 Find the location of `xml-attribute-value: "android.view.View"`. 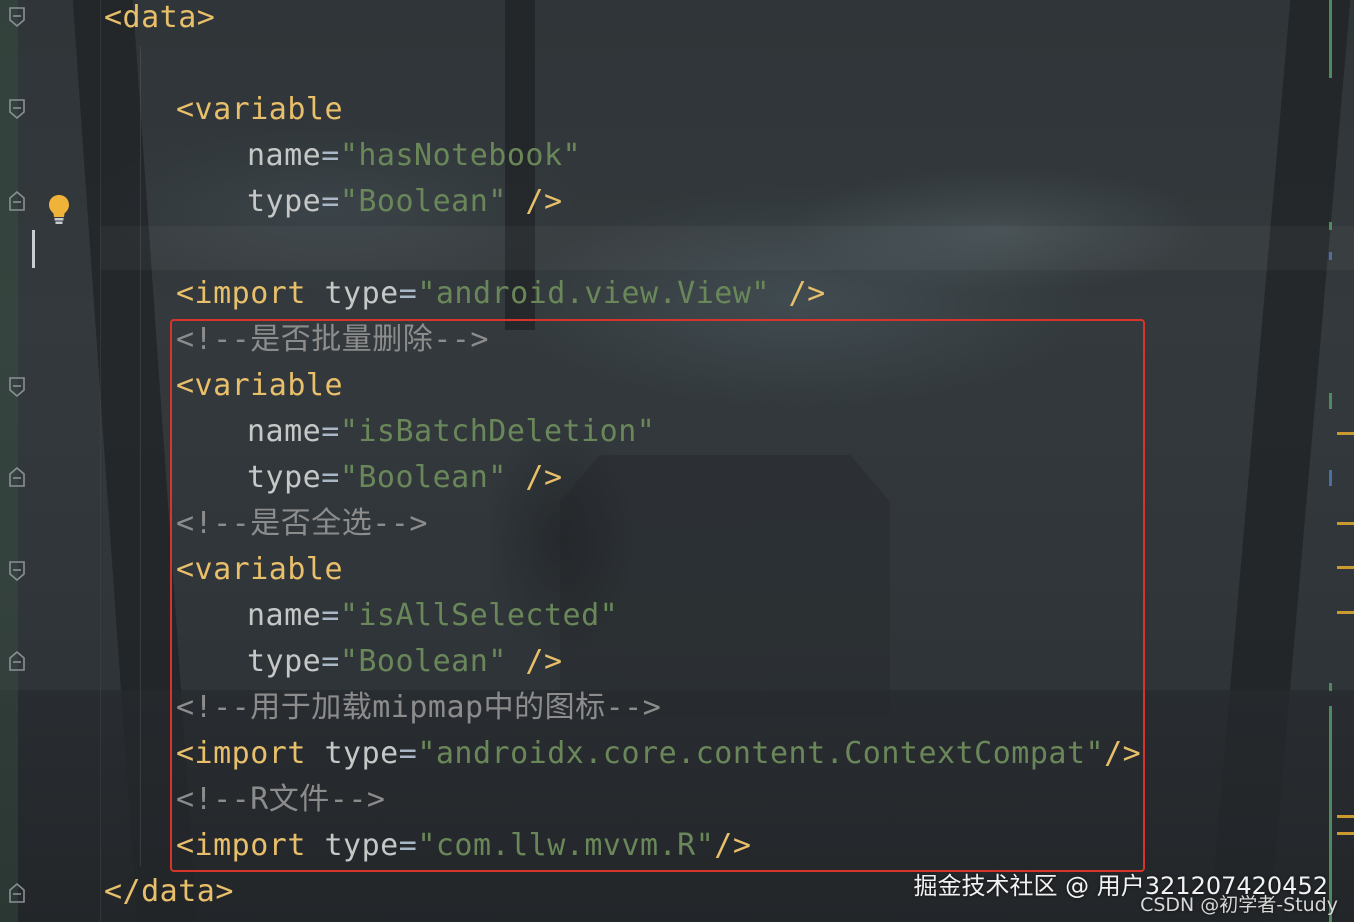

xml-attribute-value: "android.view.View" is located at coordinates (593, 293).